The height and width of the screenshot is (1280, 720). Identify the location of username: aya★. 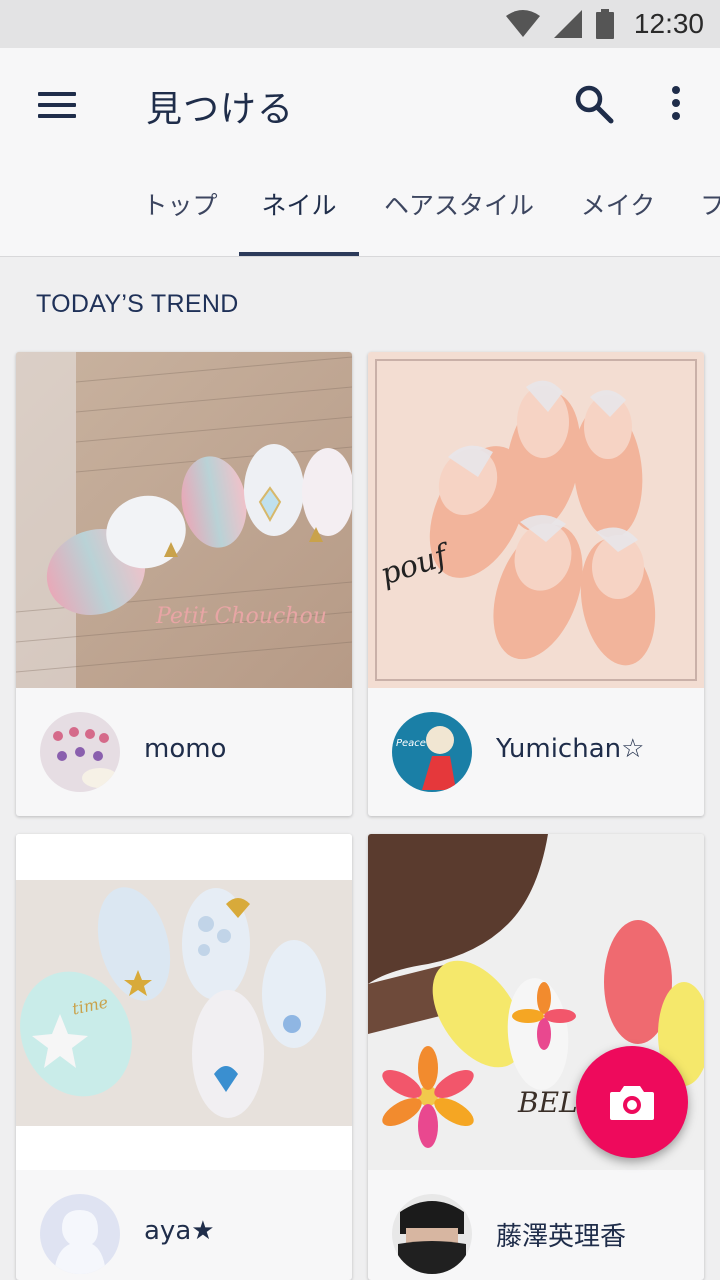
(179, 1231).